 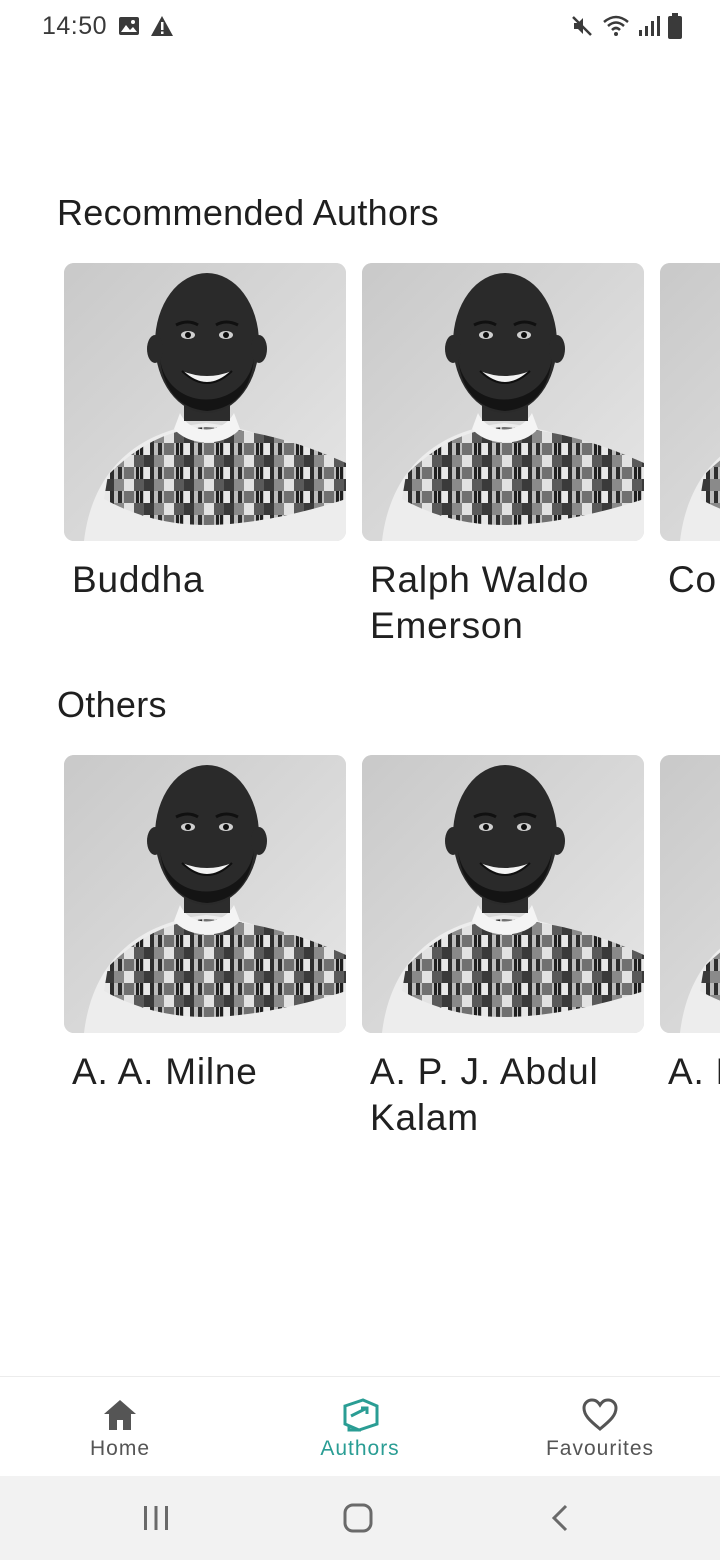 I want to click on mute-icon, so click(x=582, y=28).